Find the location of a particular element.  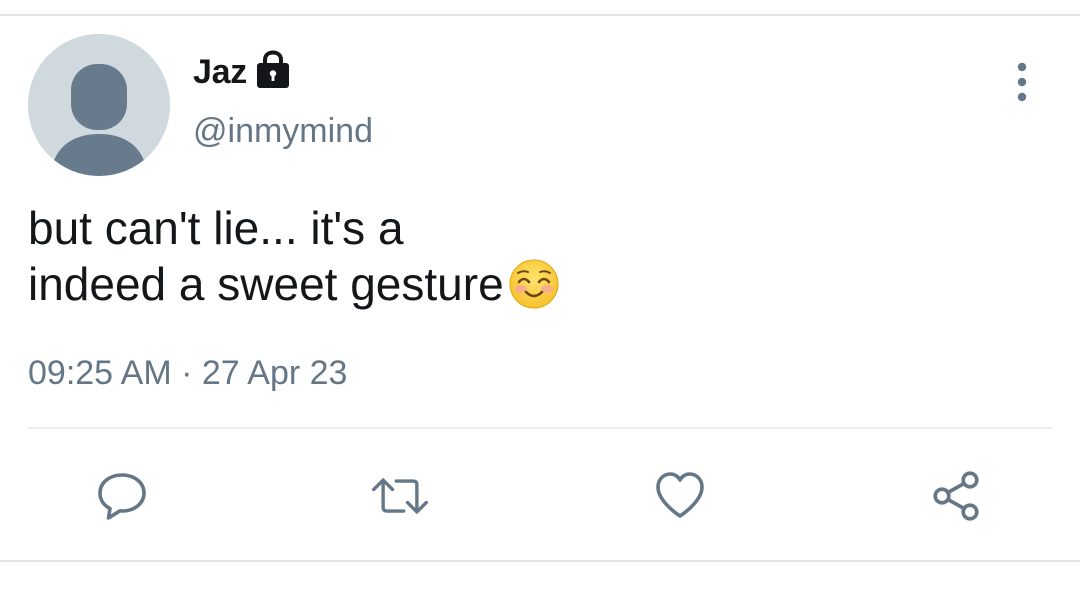

tweet-text-line-2-text: indeed a sweet gesture is located at coordinates (266, 284).